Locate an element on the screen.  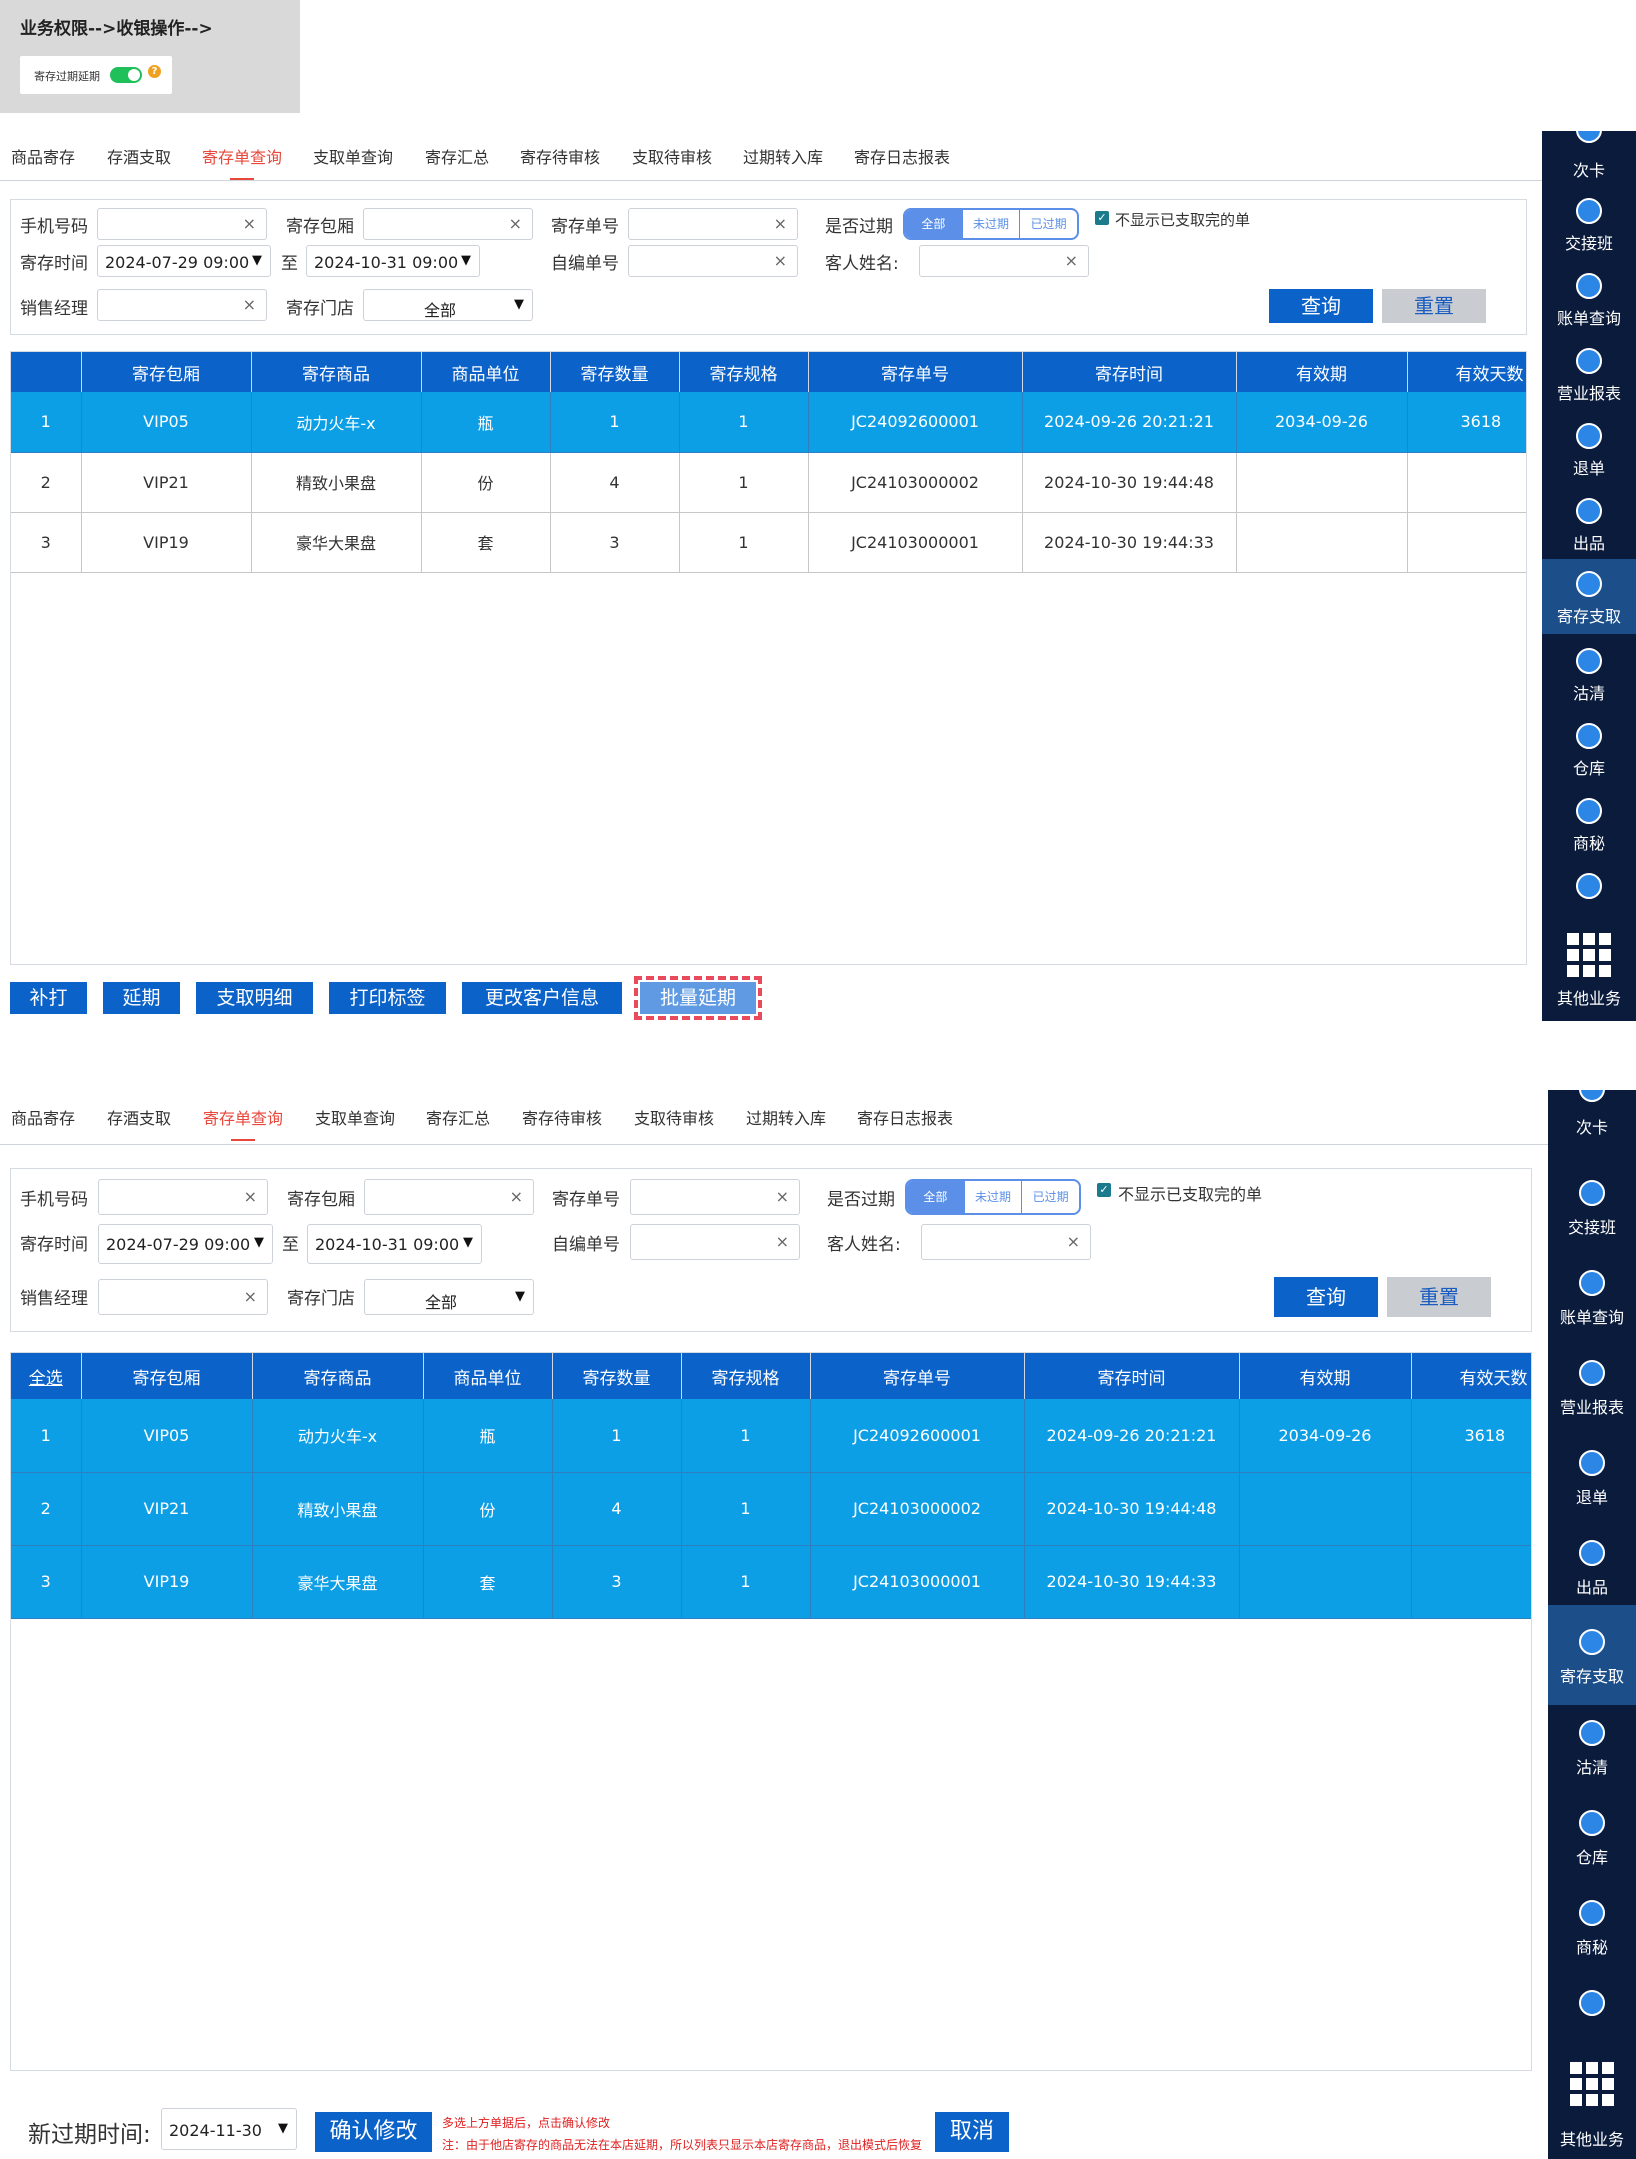
cancel-button: 取消 is located at coordinates (972, 2132).